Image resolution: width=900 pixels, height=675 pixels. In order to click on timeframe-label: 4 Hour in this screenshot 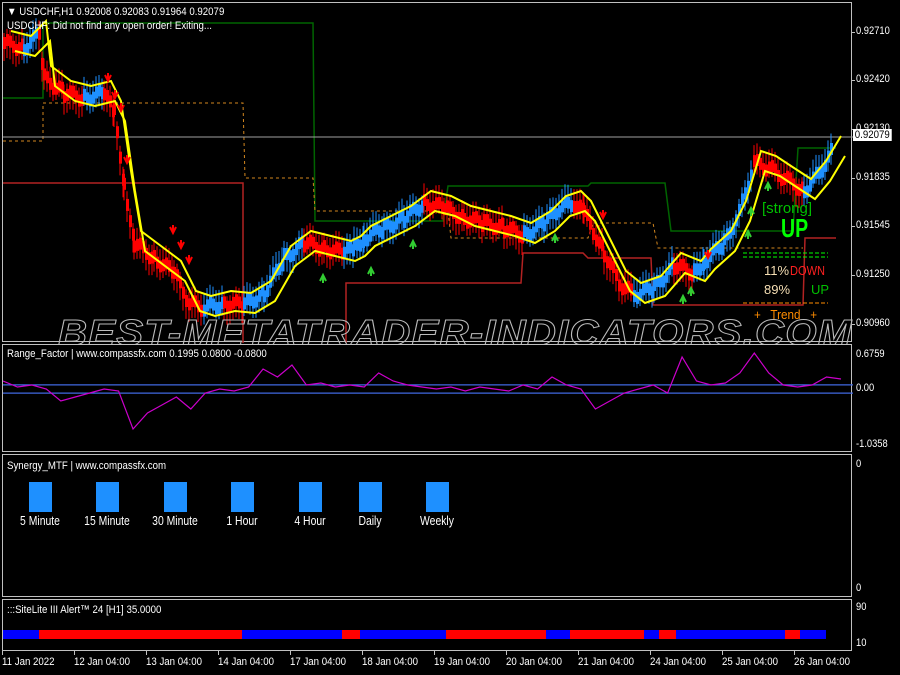, I will do `click(310, 520)`.